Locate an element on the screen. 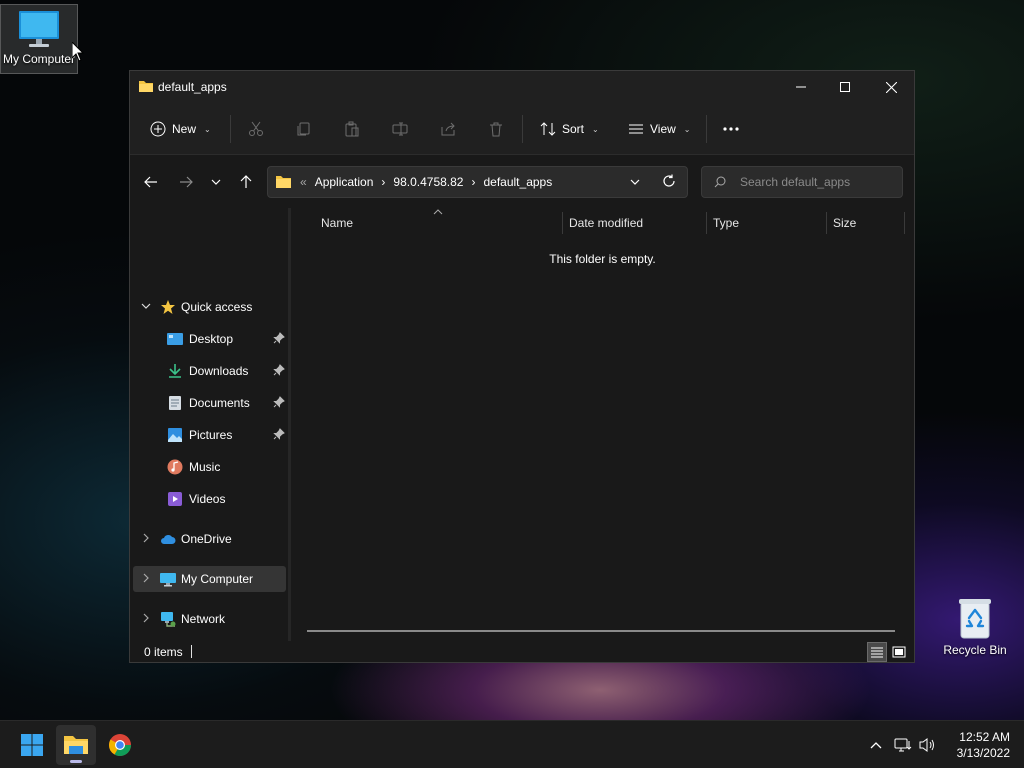 The width and height of the screenshot is (1024, 768). copy-button is located at coordinates (304, 129).